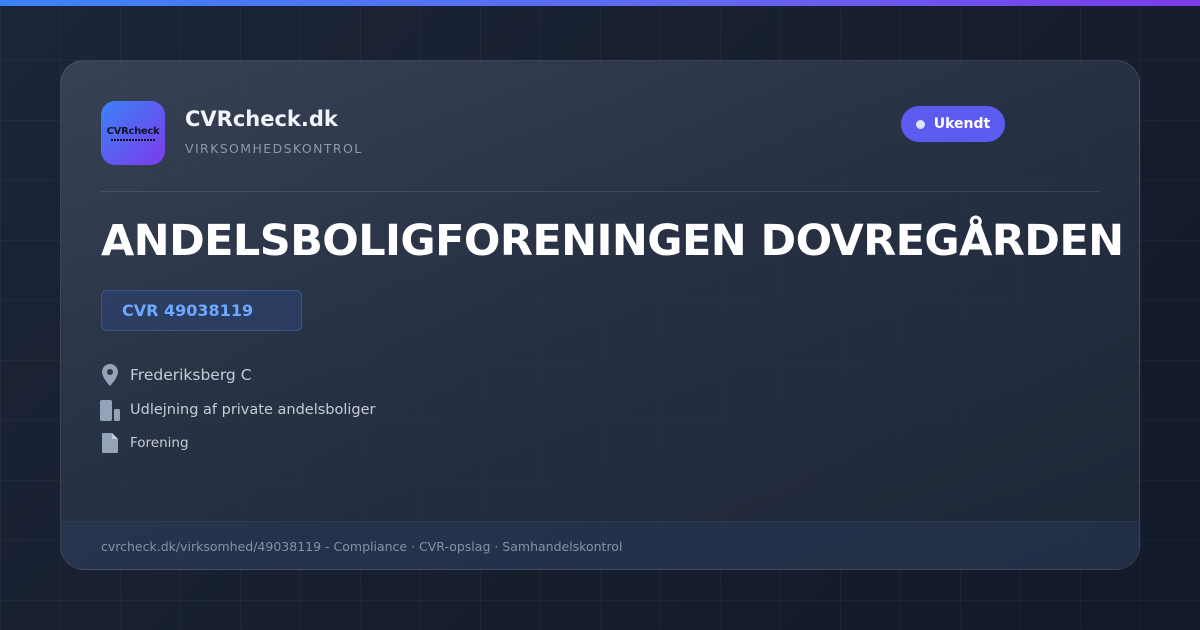 This screenshot has height=630, width=1200. Describe the element at coordinates (274, 148) in the screenshot. I see `brand-subtitle: VIRKSOMHEDSKONTROL` at that location.